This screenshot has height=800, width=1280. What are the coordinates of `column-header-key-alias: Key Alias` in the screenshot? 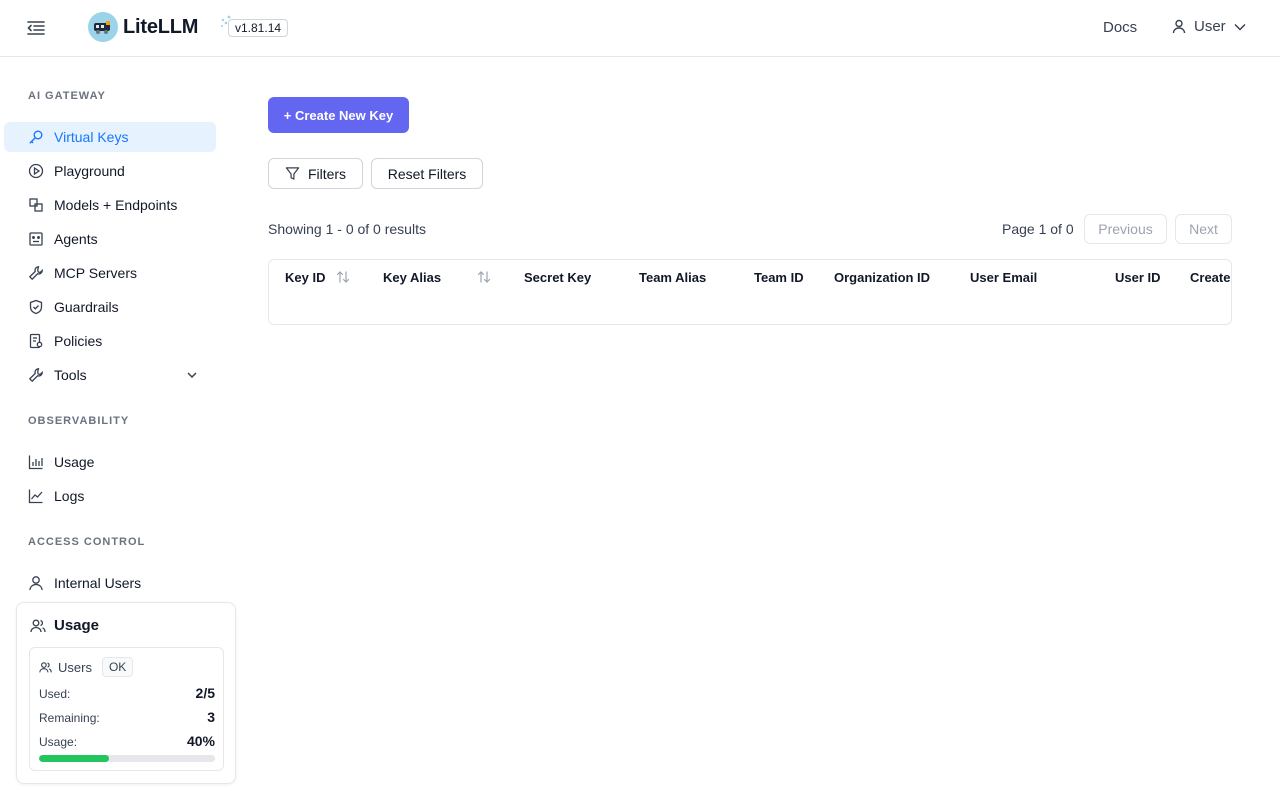 It's located at (412, 277).